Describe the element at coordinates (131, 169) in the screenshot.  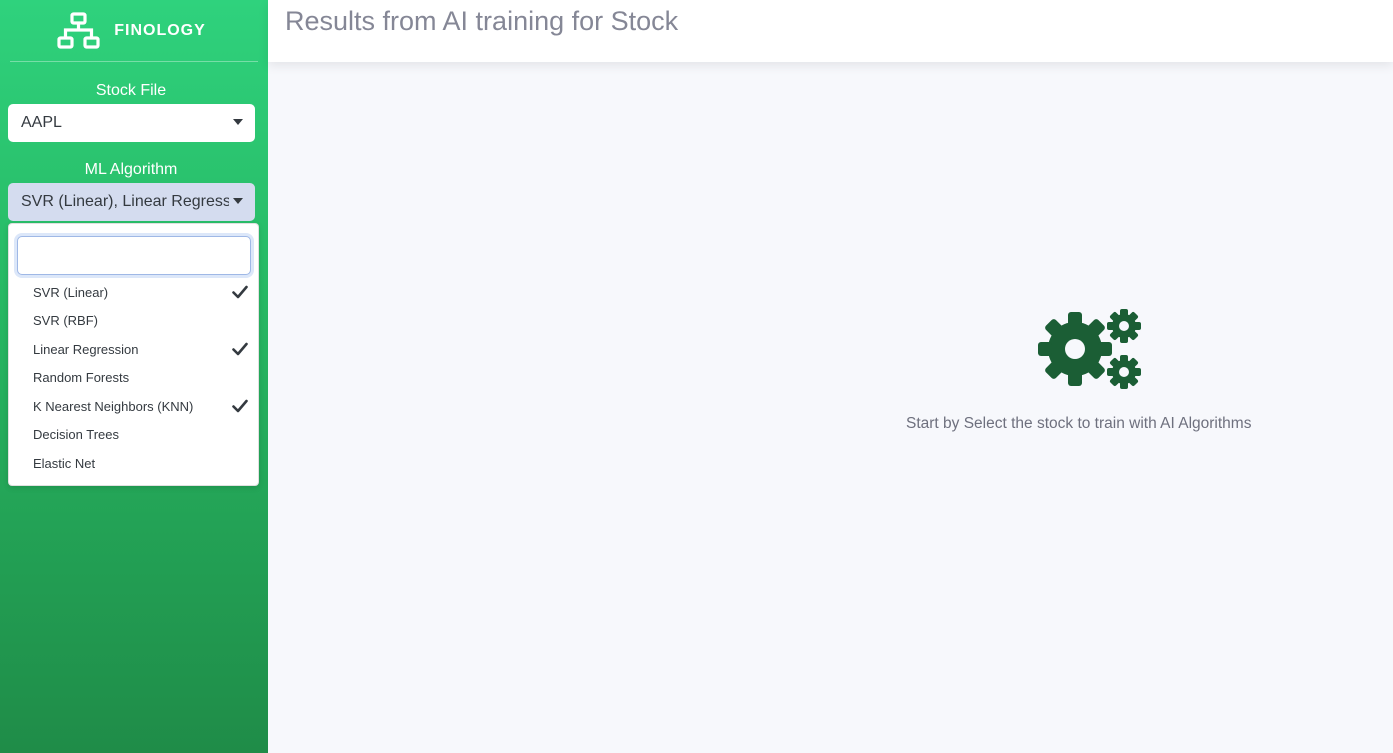
I see `ml-algorithm-label: ML Algorithm` at that location.